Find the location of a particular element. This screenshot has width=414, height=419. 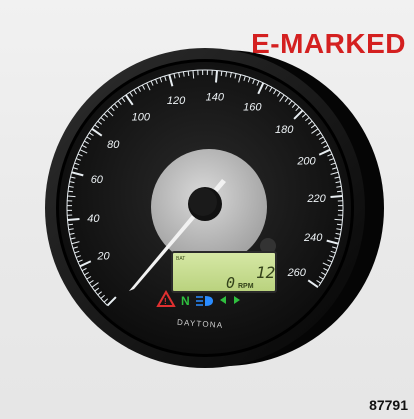

gauge-scale-label: 260 is located at coordinates (297, 273).